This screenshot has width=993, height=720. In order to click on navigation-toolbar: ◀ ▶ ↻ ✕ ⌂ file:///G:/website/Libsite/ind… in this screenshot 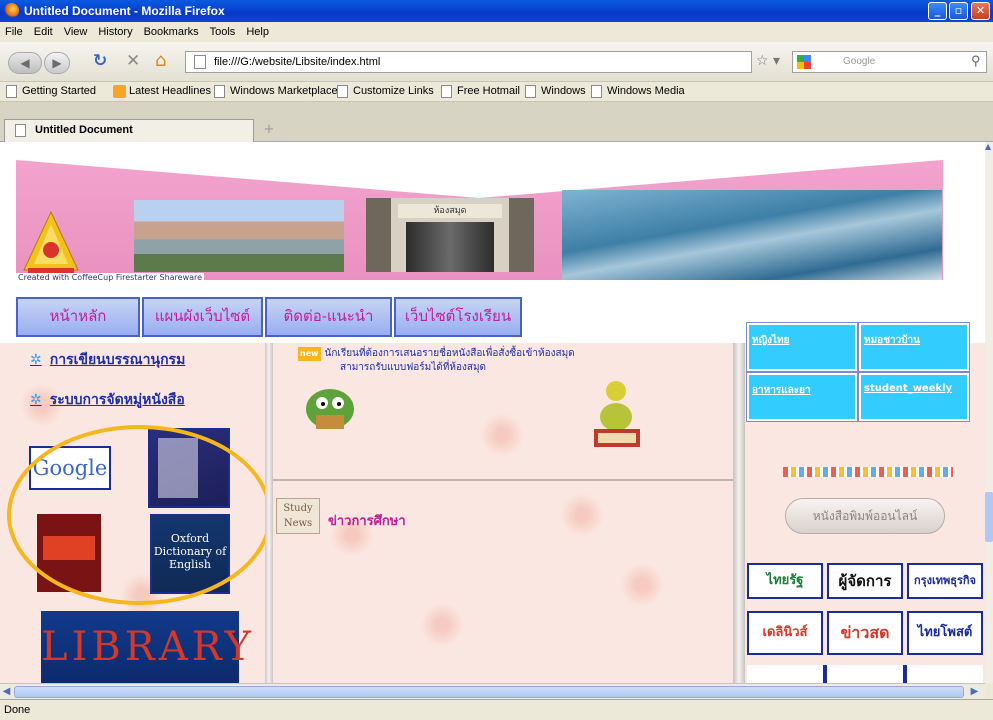, I will do `click(496, 62)`.